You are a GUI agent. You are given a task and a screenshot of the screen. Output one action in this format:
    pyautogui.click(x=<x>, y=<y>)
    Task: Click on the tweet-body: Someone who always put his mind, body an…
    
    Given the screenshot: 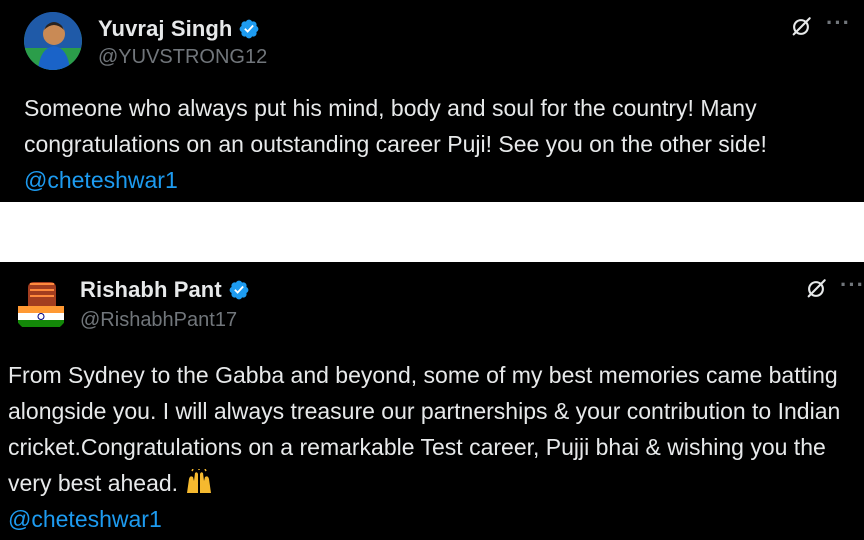 What is the action you would take?
    pyautogui.click(x=395, y=126)
    